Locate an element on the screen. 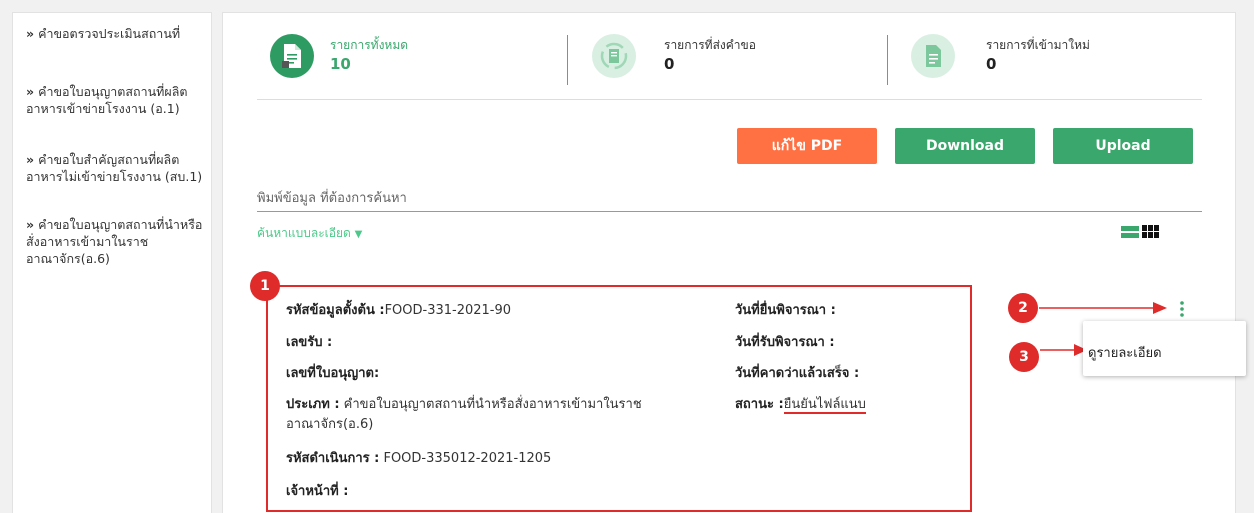  process-code-value: FOOD-335012-2021-1205 is located at coordinates (467, 458).